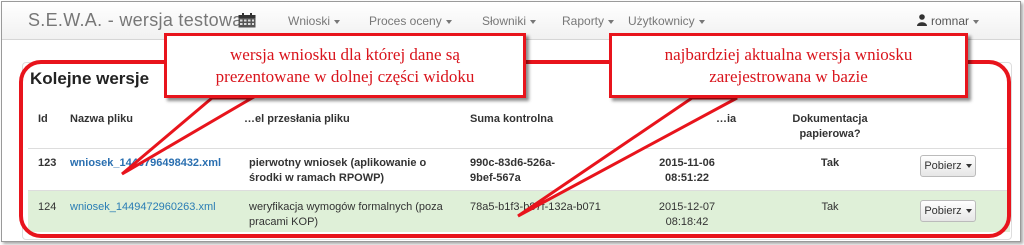  What do you see at coordinates (583, 21) in the screenshot?
I see `nav-label: Raporty` at bounding box center [583, 21].